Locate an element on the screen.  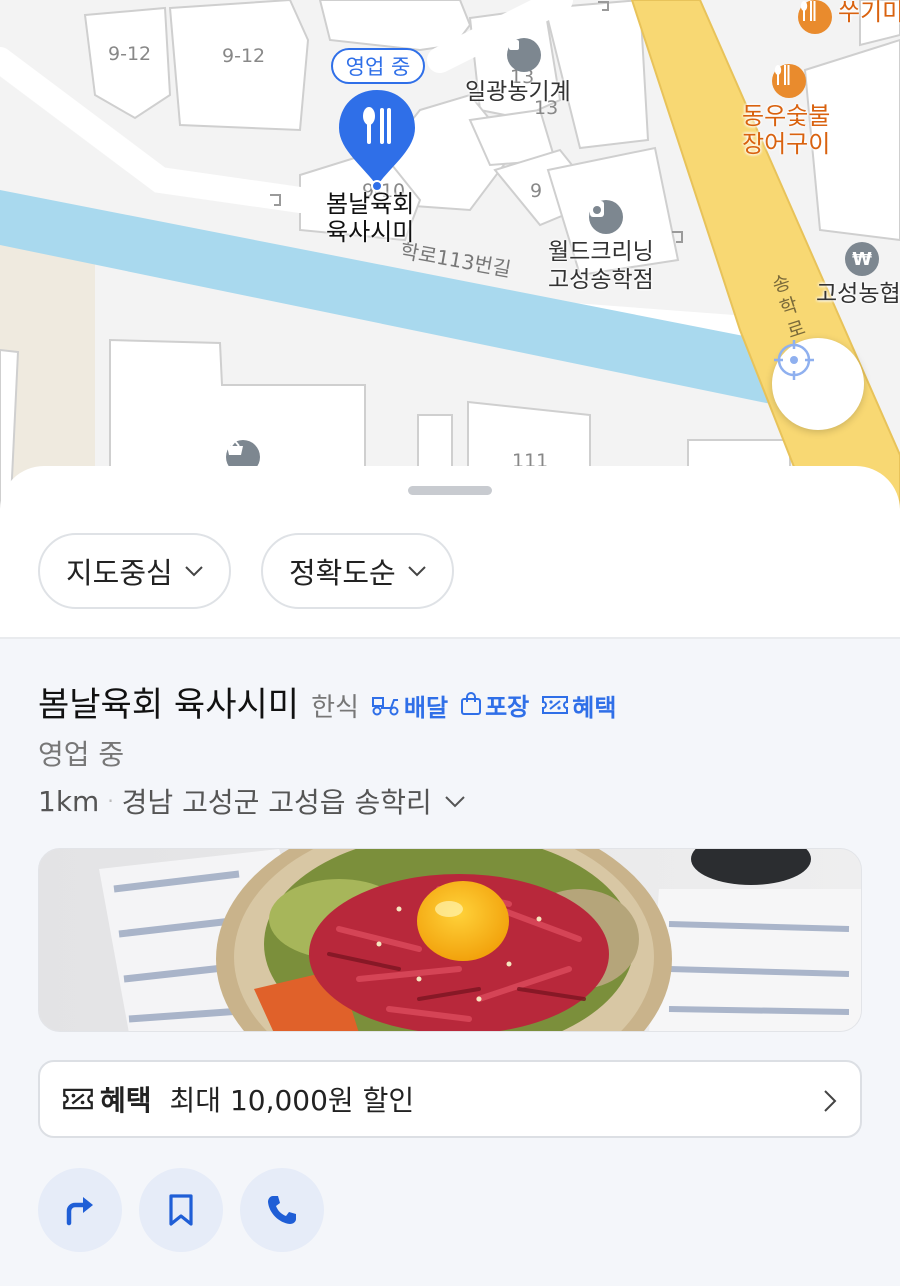
location-filter-label: 지도중심 is located at coordinates (119, 573).